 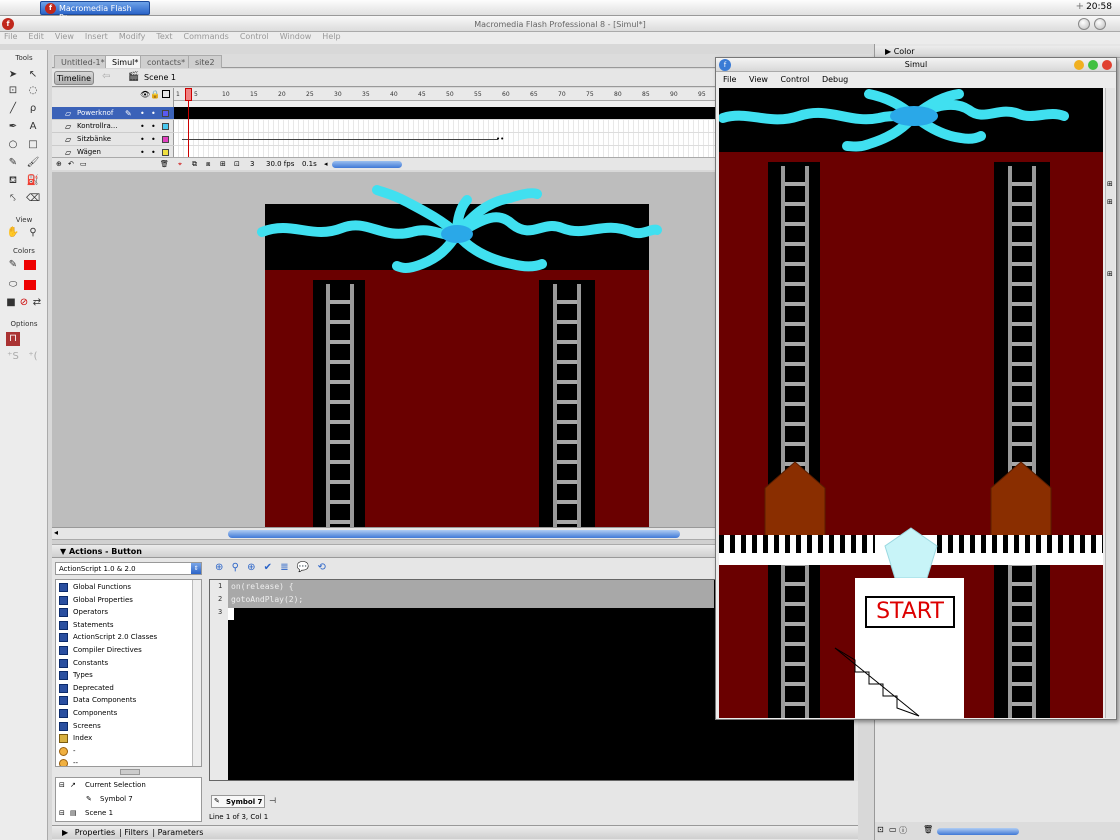 I want to click on outline-icon, so click(x=166, y=94).